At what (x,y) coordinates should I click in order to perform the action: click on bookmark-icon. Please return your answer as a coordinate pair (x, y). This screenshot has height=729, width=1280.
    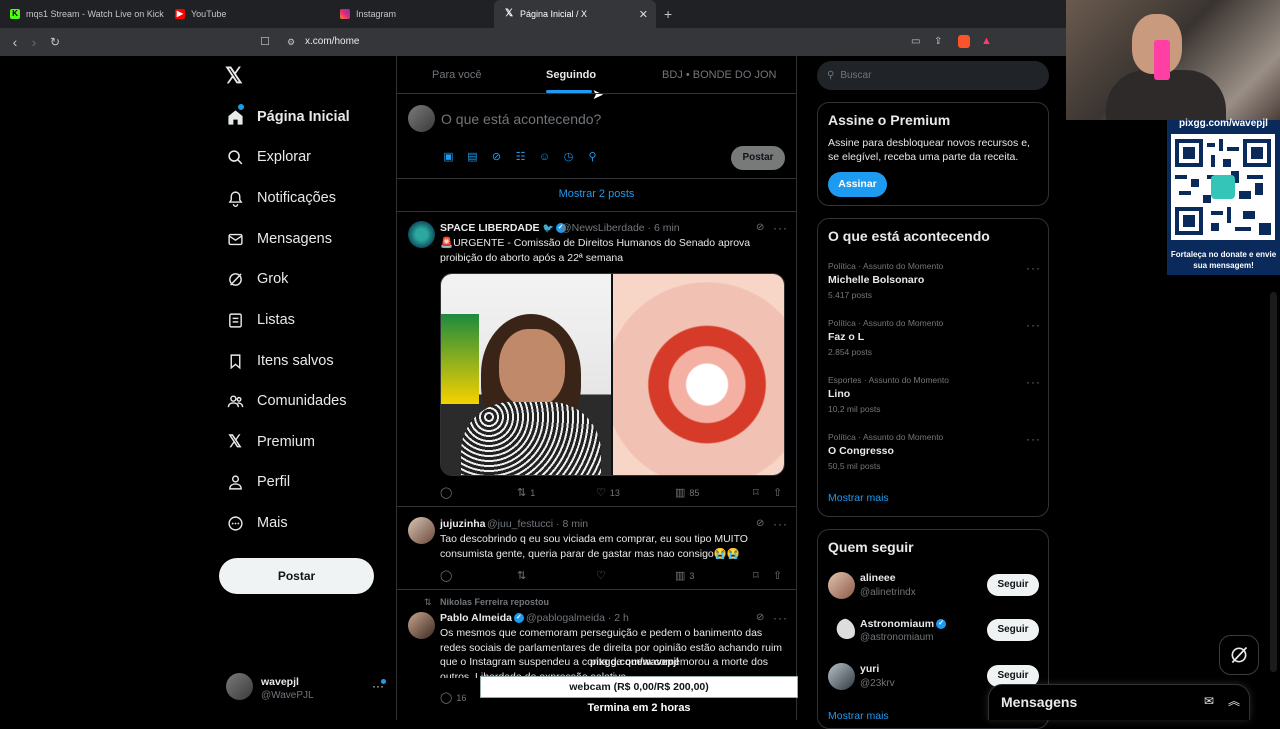
    Looking at the image, I should click on (235, 361).